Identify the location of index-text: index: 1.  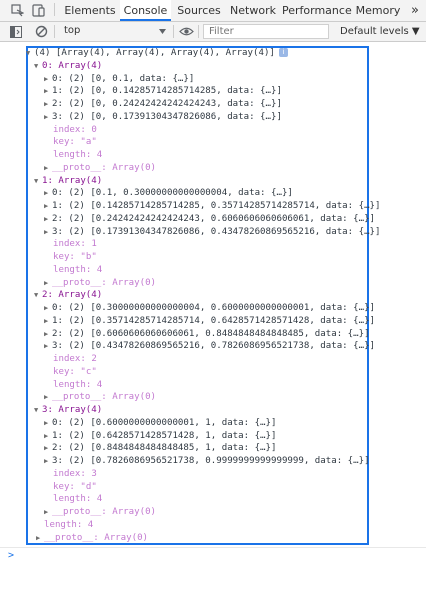
(75, 244).